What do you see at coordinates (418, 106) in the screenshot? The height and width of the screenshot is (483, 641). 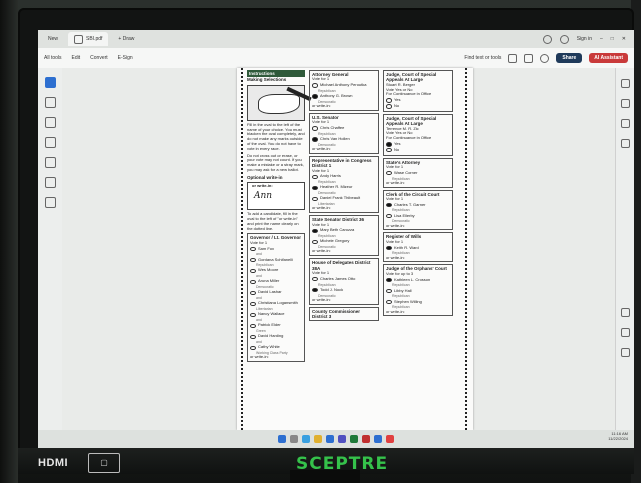 I see `candidate-row: No` at bounding box center [418, 106].